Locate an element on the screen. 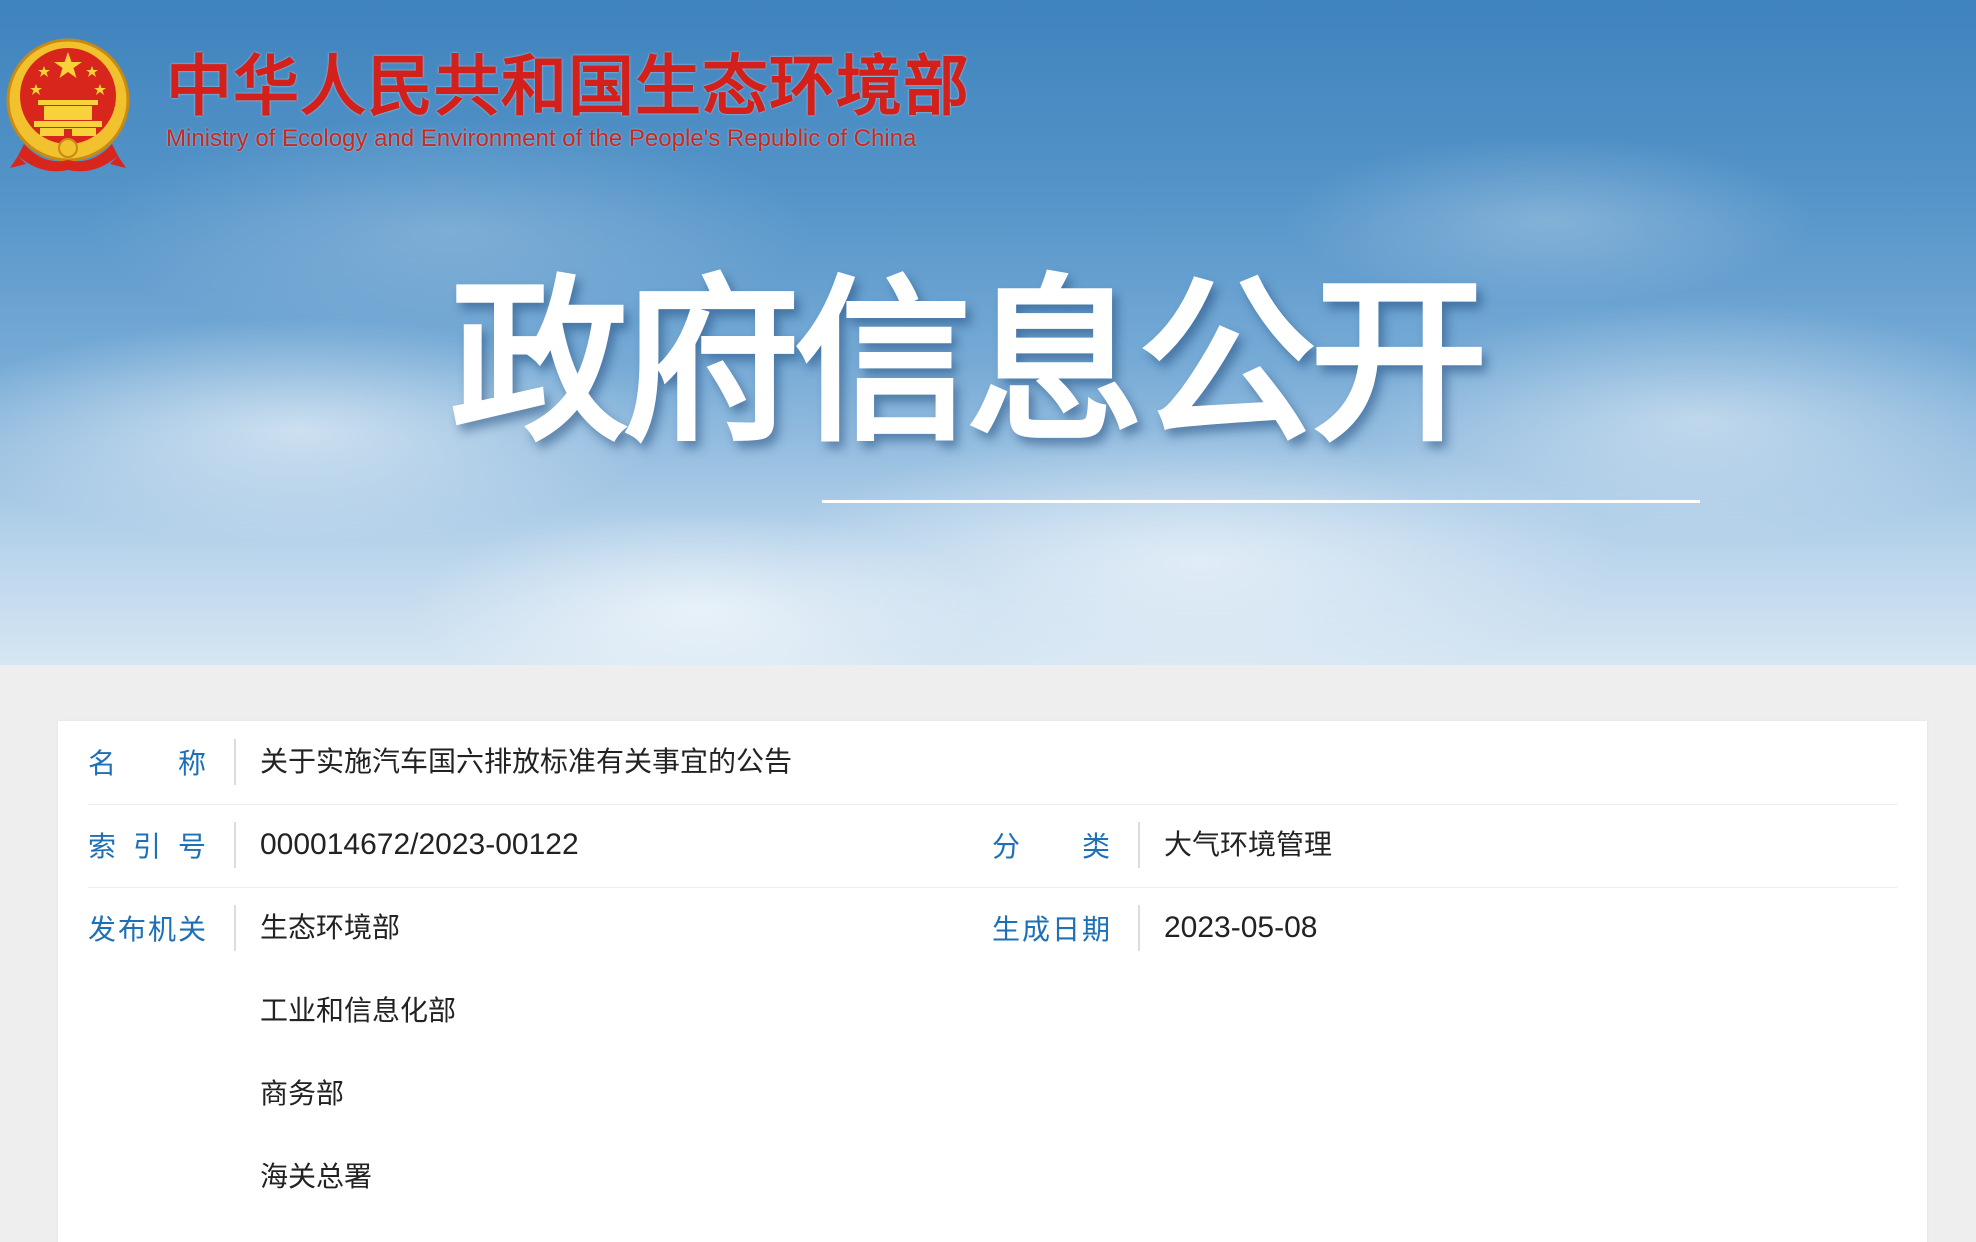 The width and height of the screenshot is (1976, 1242). issuer-item: 生态环境部 is located at coordinates (330, 927).